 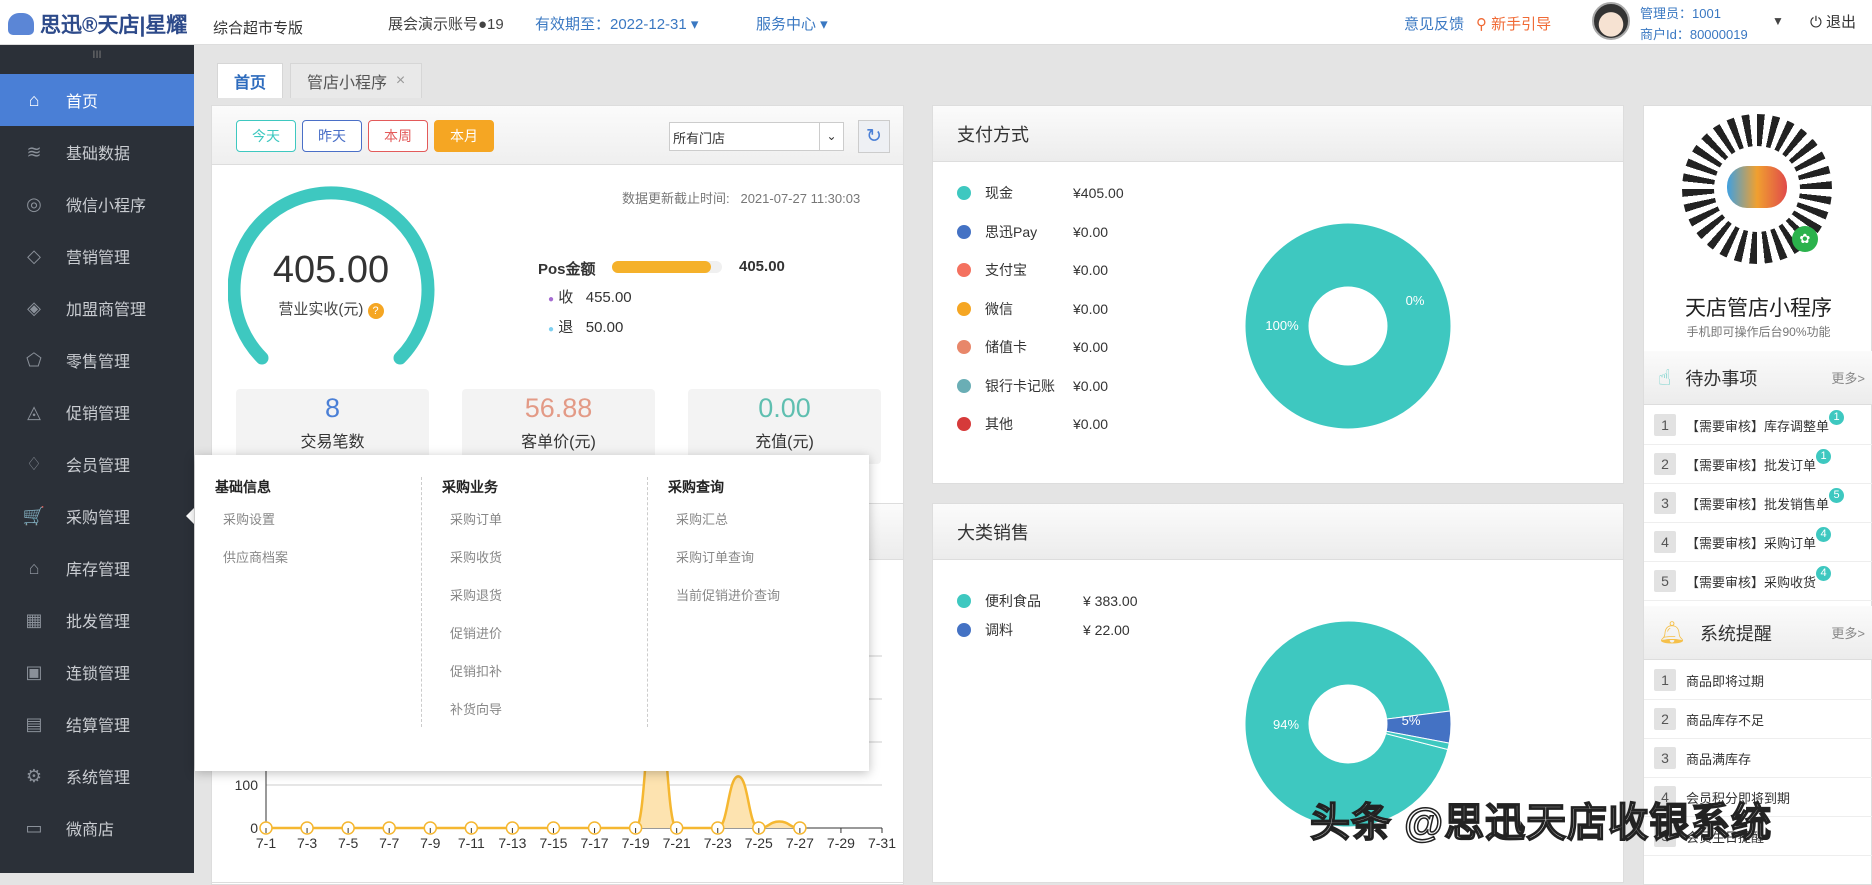 I want to click on tab-label: 管店小程序, so click(x=347, y=83).